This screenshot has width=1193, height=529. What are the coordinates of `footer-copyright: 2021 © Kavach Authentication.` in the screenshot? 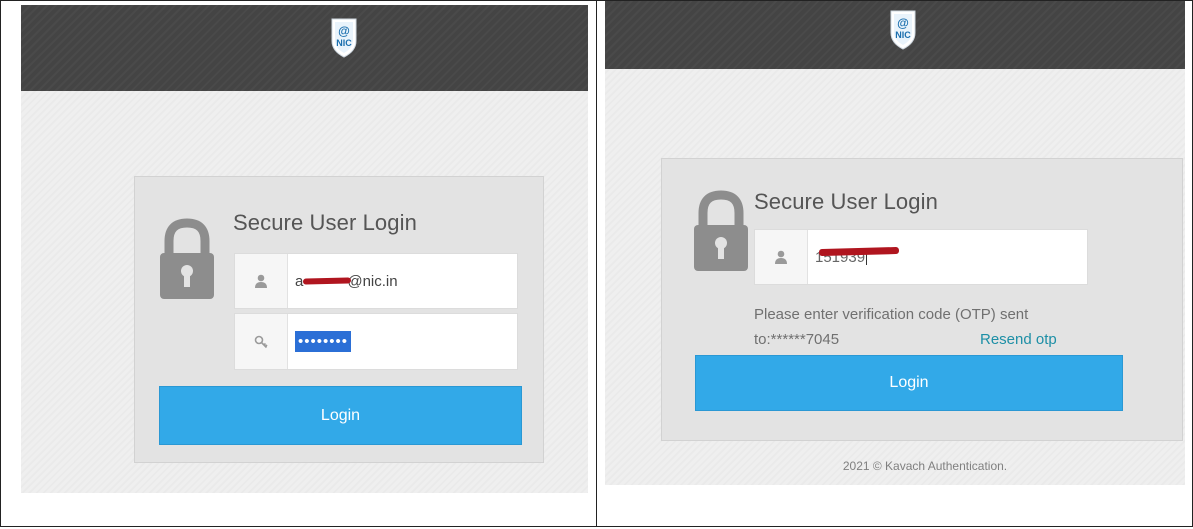 It's located at (925, 466).